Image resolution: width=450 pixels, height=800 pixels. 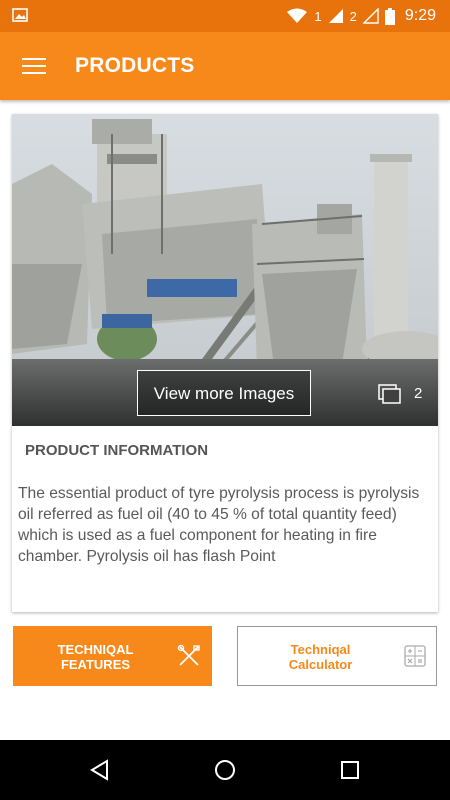 I want to click on navigation-bar, so click(x=225, y=770).